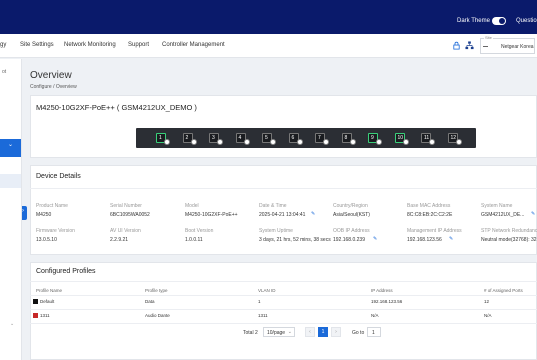  What do you see at coordinates (150, 301) in the screenshot?
I see `profile-type: Data` at bounding box center [150, 301].